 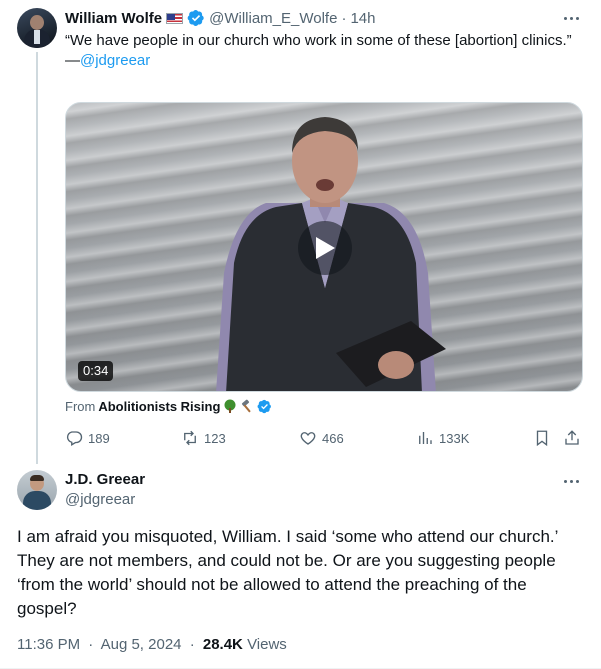 I want to click on share-icon, so click(x=572, y=437).